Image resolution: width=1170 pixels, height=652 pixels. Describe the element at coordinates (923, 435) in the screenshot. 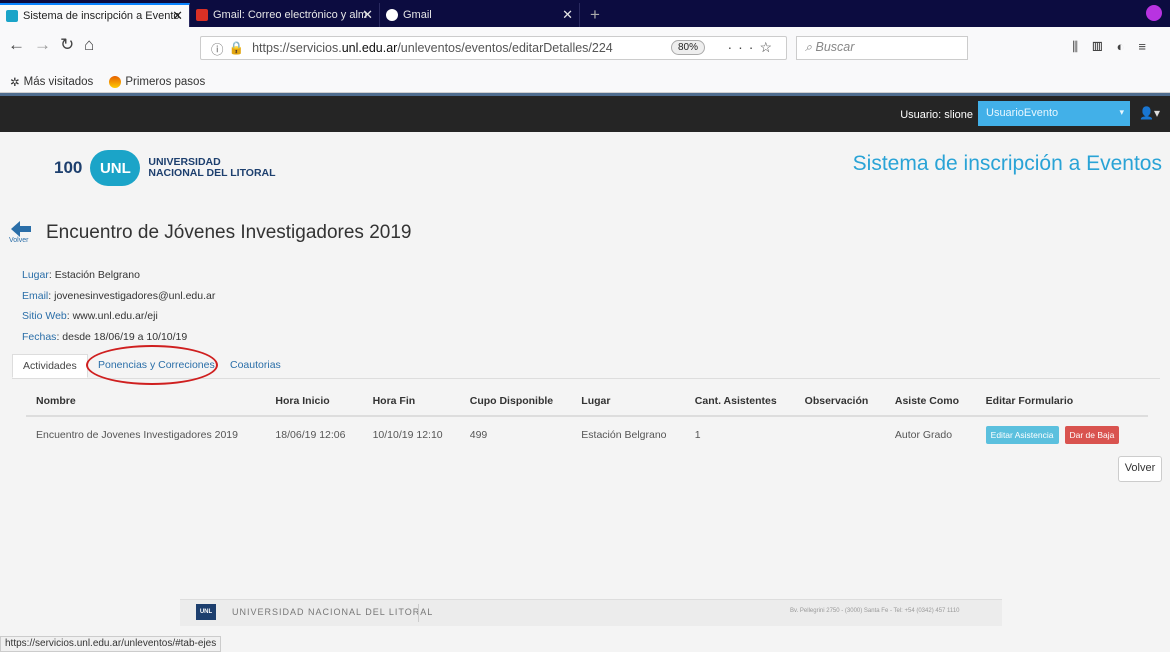

I see `cell-asiste-como: Autor Grado` at that location.